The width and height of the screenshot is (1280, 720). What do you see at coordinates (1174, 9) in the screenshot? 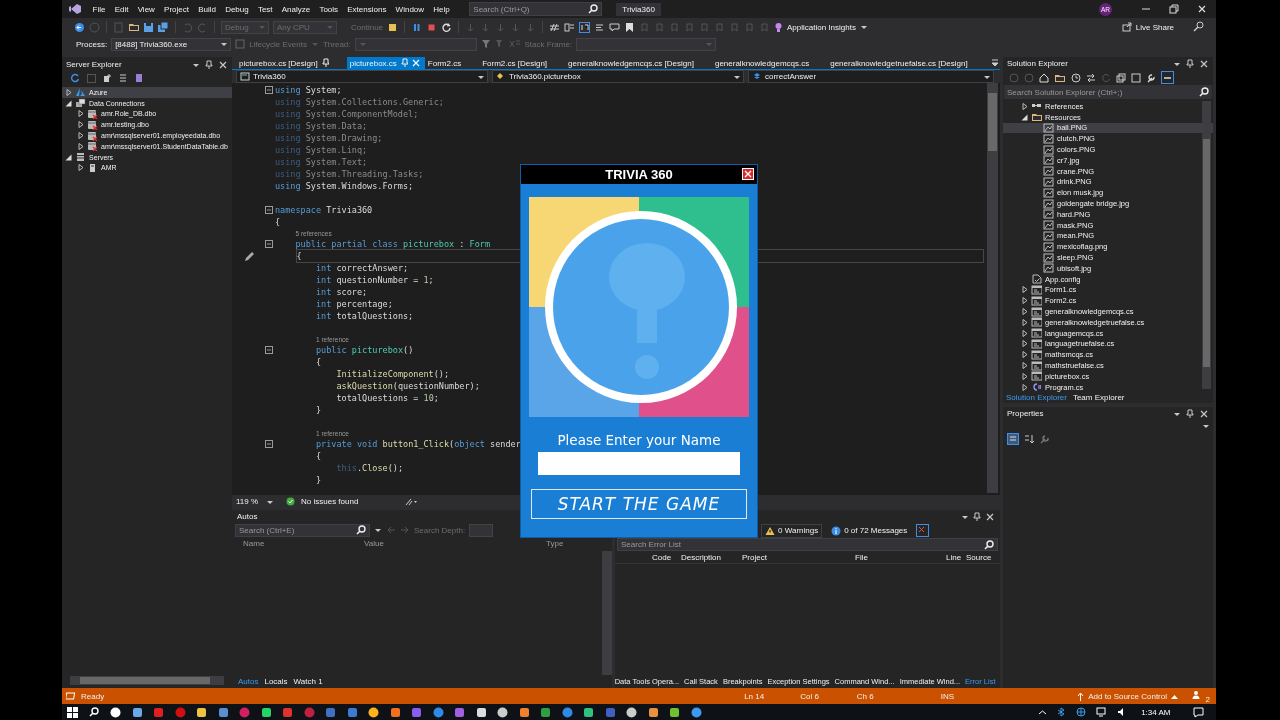
I see `restore-icon` at bounding box center [1174, 9].